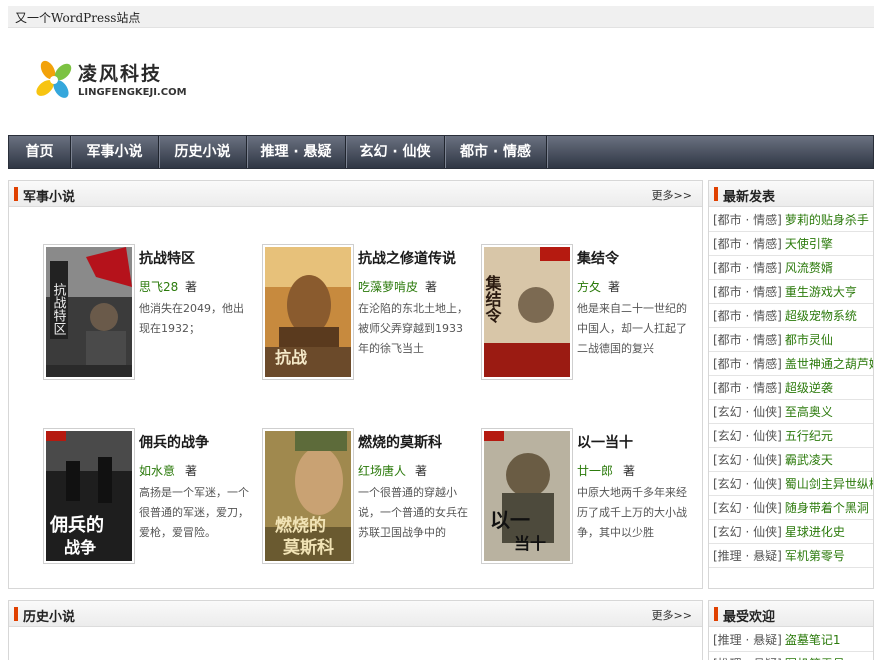  I want to click on book-card: 集结令 集结令 方夂 著 他是来自二十一世纪的中国人，却一人扛起了二战德国的复兴, so click(586, 314).